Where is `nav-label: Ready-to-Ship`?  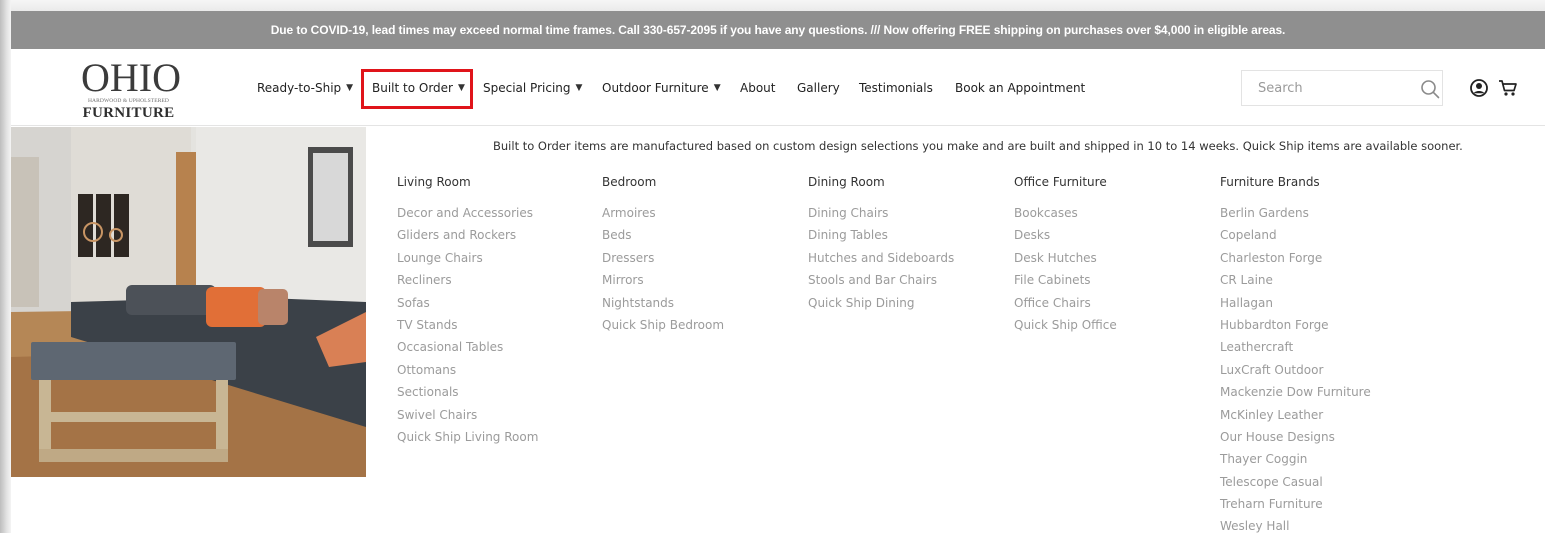 nav-label: Ready-to-Ship is located at coordinates (299, 88).